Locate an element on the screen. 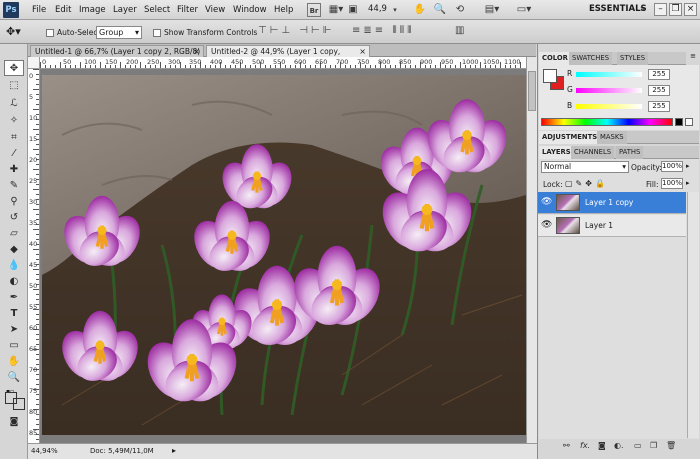 The image size is (700, 459). trash-icon: 🗑 is located at coordinates (671, 446).